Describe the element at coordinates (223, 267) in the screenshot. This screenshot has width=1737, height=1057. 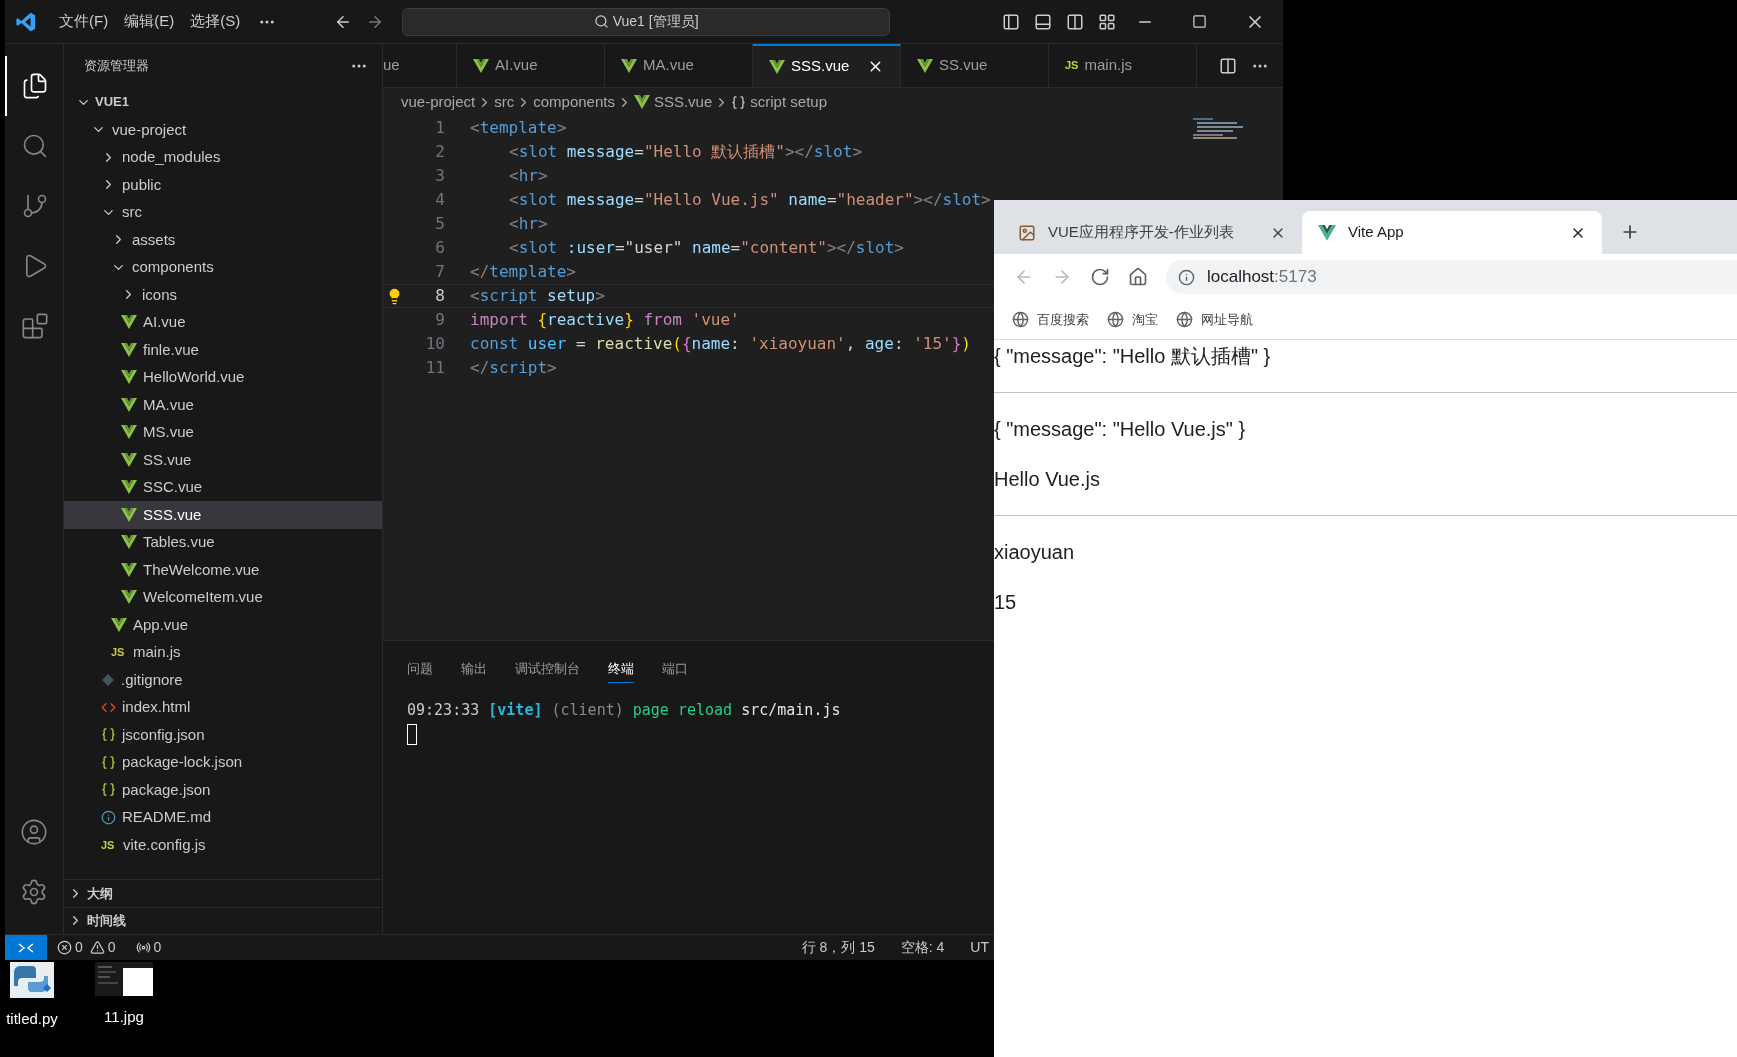
I see `tree-item: components` at that location.